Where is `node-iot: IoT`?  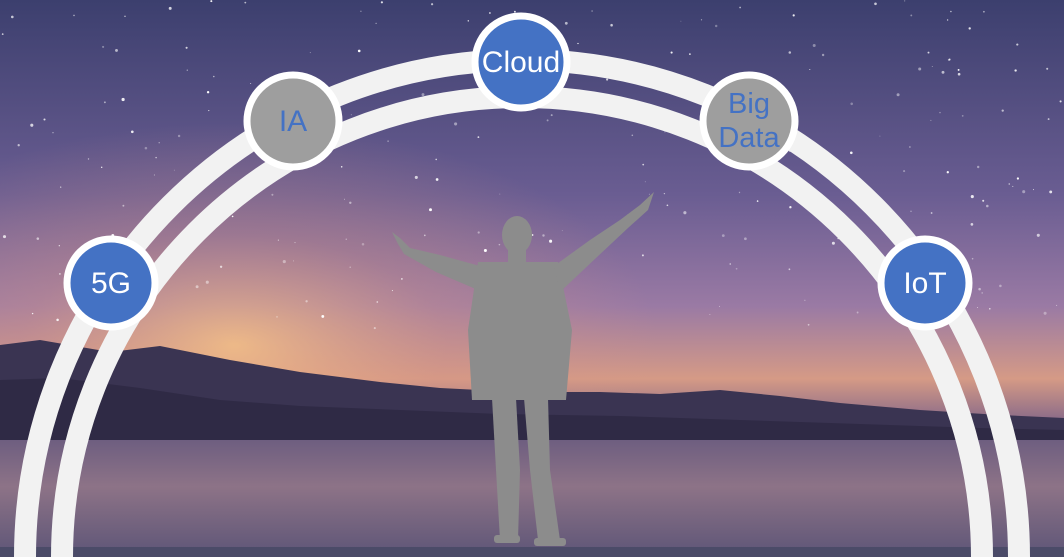
node-iot: IoT is located at coordinates (925, 283).